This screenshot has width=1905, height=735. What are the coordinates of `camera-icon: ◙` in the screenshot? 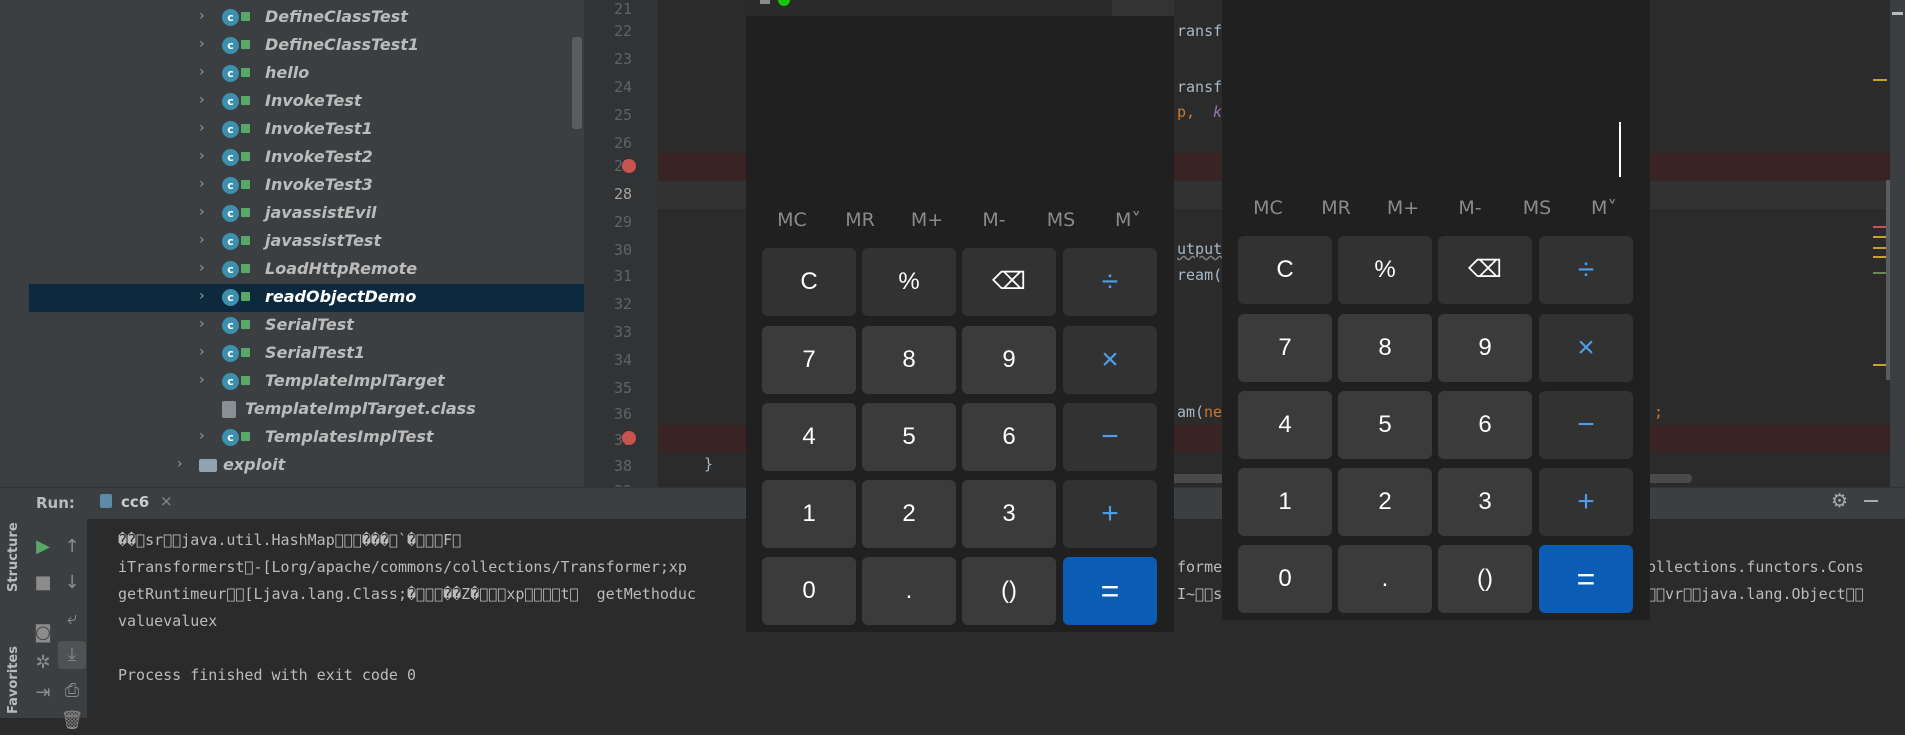 It's located at (43, 633).